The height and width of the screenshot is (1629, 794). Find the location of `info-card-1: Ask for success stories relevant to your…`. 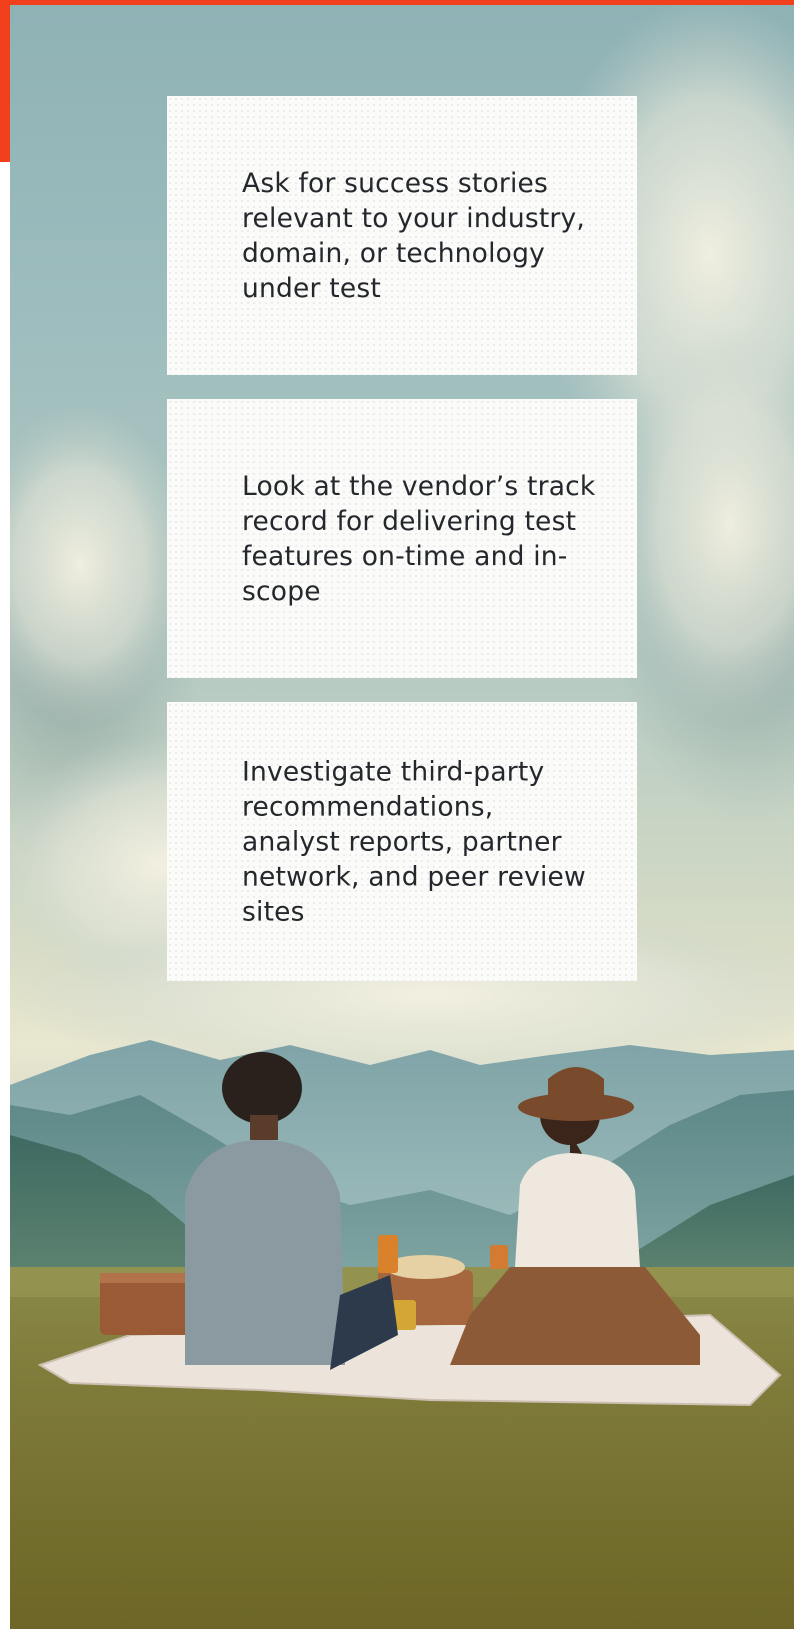

info-card-1: Ask for success stories relevant to your… is located at coordinates (402, 235).